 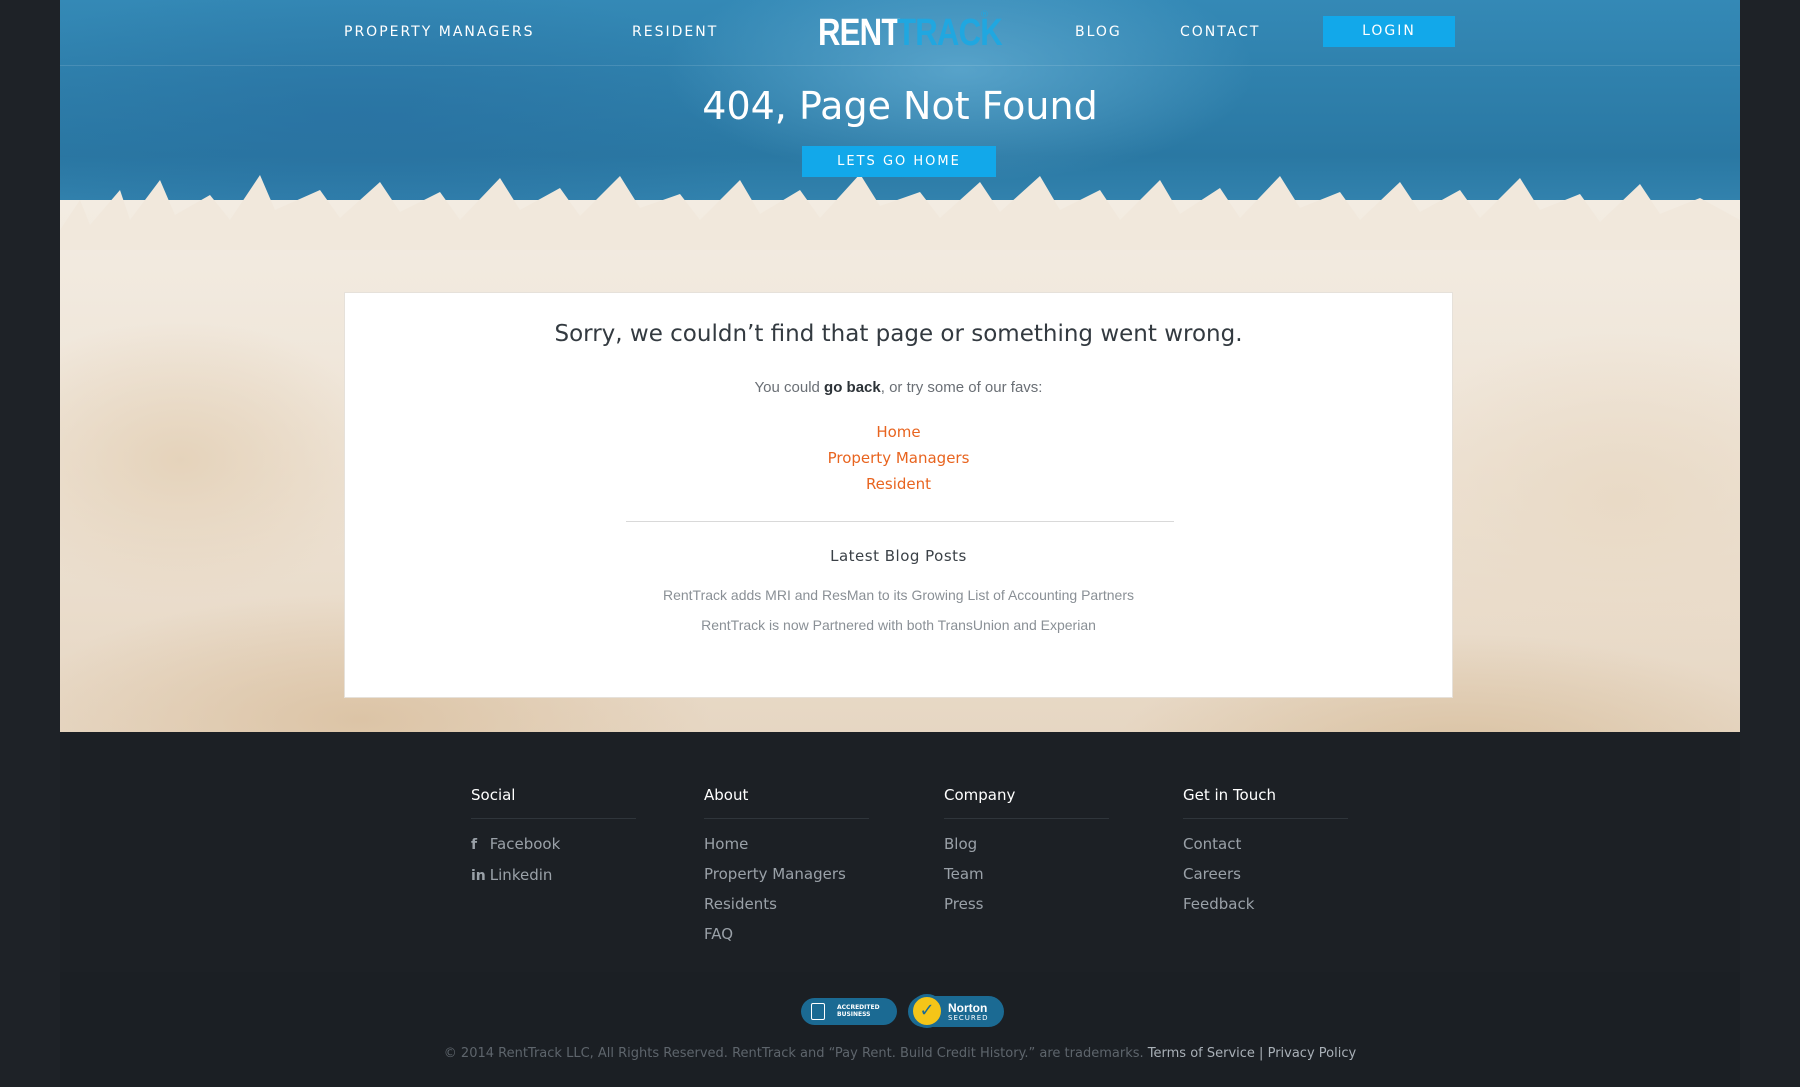 What do you see at coordinates (553, 875) in the screenshot?
I see `linkedin-link: in Linkedin` at bounding box center [553, 875].